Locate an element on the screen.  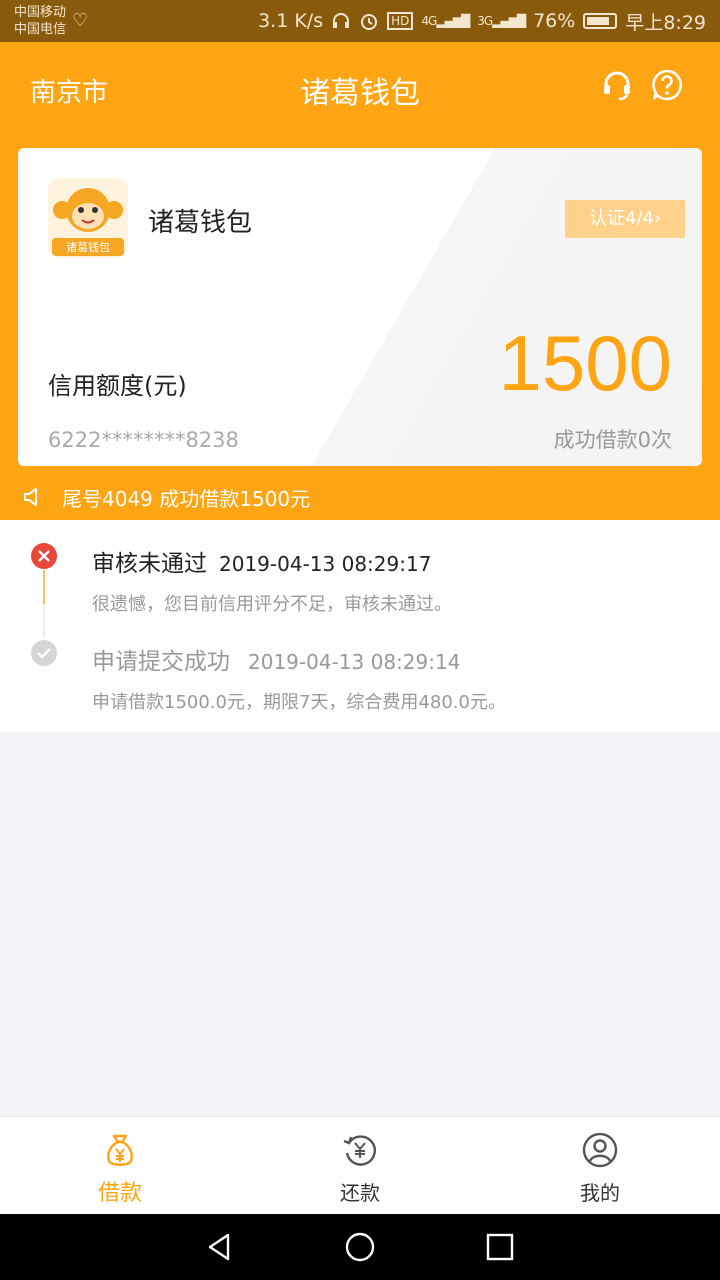
app-logo: 诸葛钱包 is located at coordinates (88, 218).